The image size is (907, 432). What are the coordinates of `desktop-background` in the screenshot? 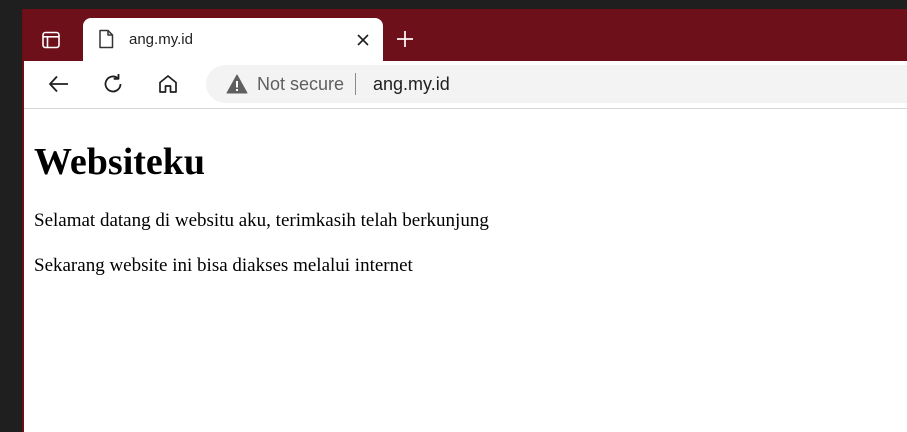 It's located at (11, 216).